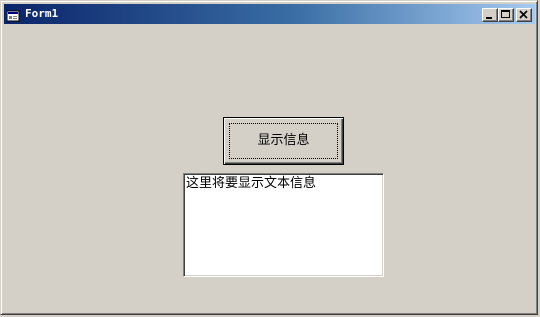  Describe the element at coordinates (13, 14) in the screenshot. I see `app-icon` at that location.